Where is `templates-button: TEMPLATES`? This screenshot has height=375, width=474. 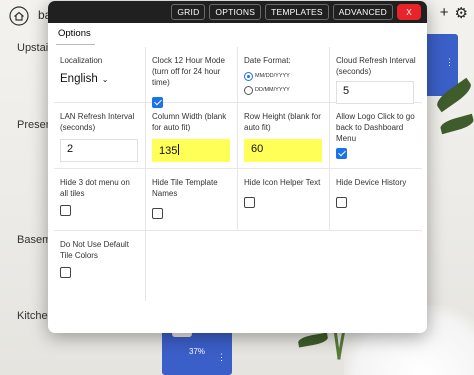 templates-button: TEMPLATES is located at coordinates (297, 12).